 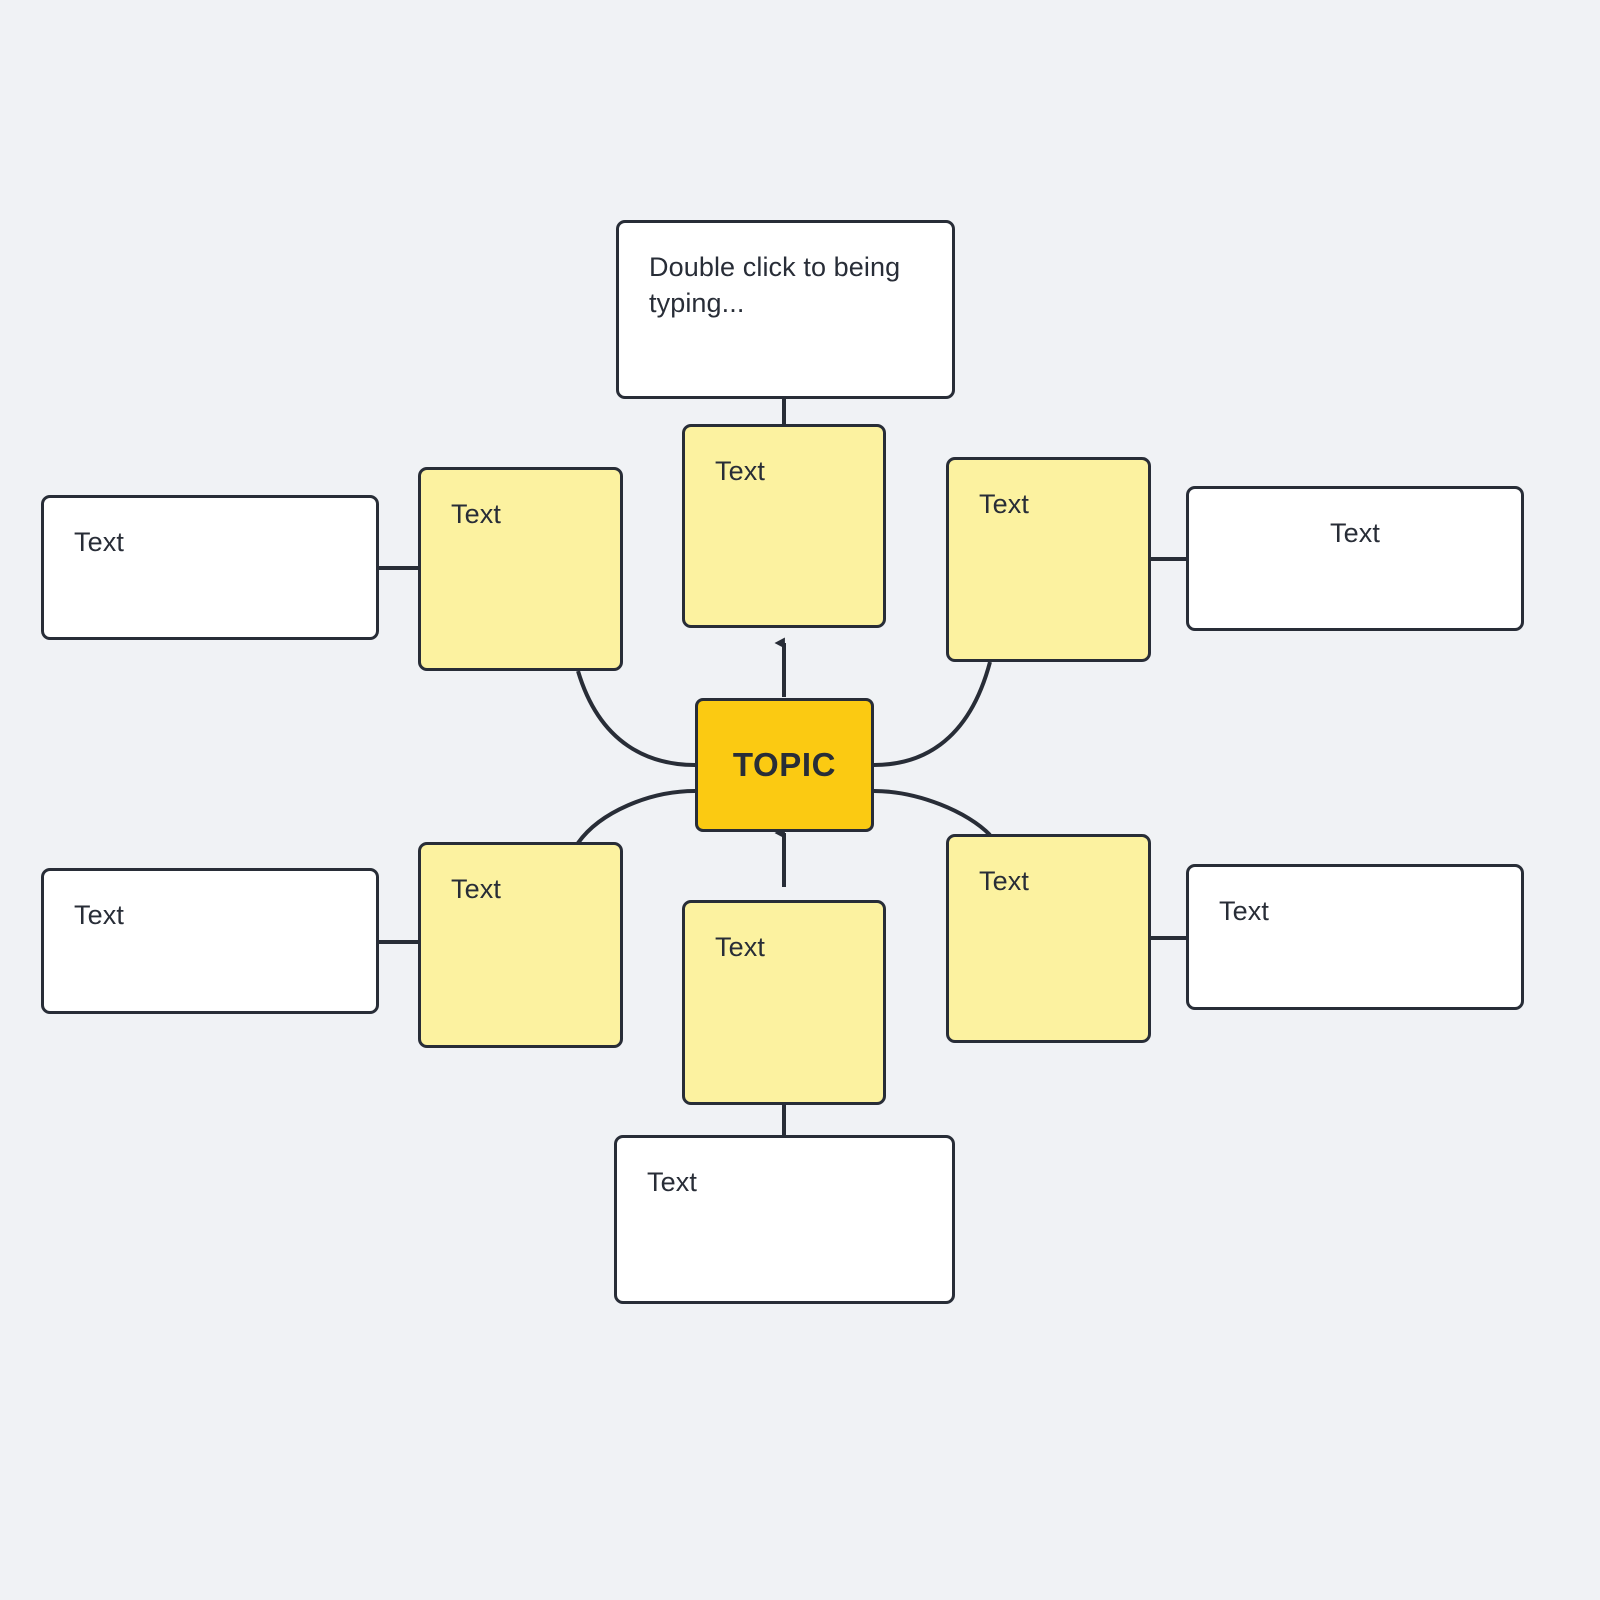 I want to click on node-right-upper-leaf-label: Text, so click(x=1355, y=533).